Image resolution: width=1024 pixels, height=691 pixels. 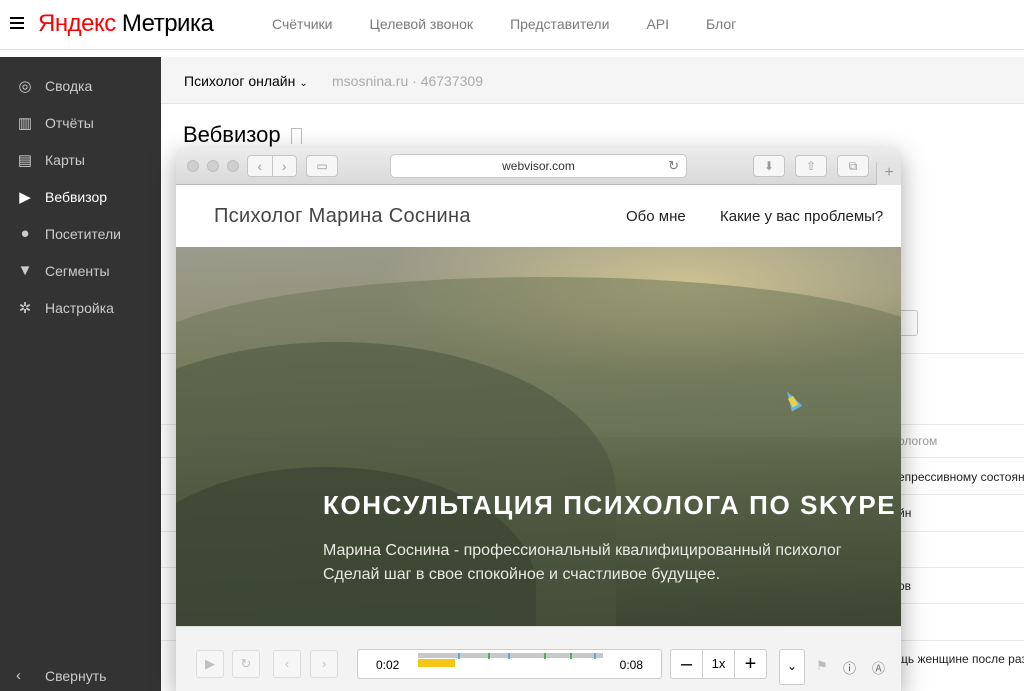 I want to click on gauge-icon: ◎, so click(x=25, y=86).